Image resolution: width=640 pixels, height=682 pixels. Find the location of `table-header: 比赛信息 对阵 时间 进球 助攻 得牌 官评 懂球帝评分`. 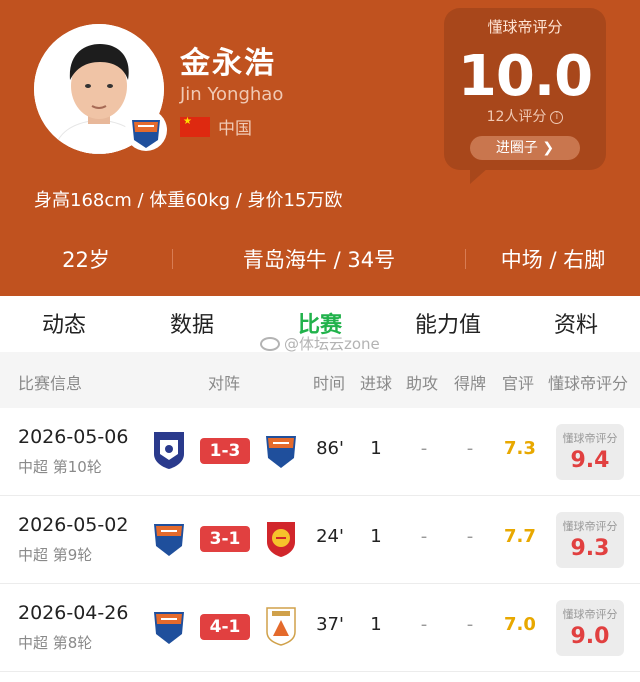

table-header: 比赛信息 对阵 时间 进球 助攻 得牌 官评 懂球帝评分 is located at coordinates (320, 380).